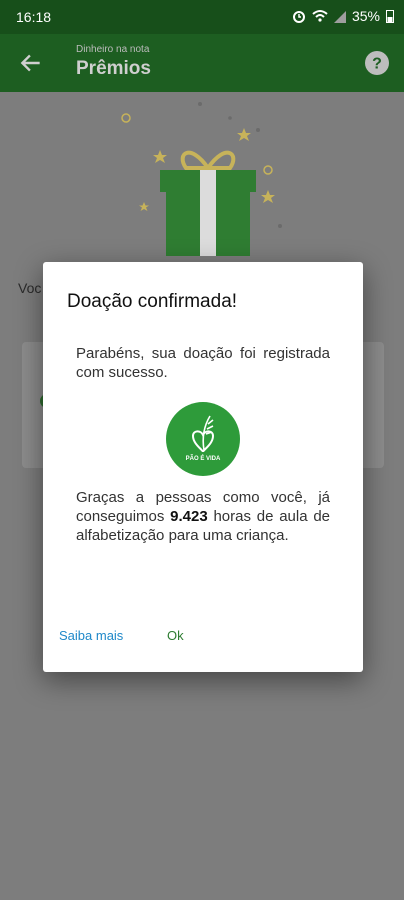 The image size is (404, 900). What do you see at coordinates (201, 179) in the screenshot?
I see `gift-illustration` at bounding box center [201, 179].